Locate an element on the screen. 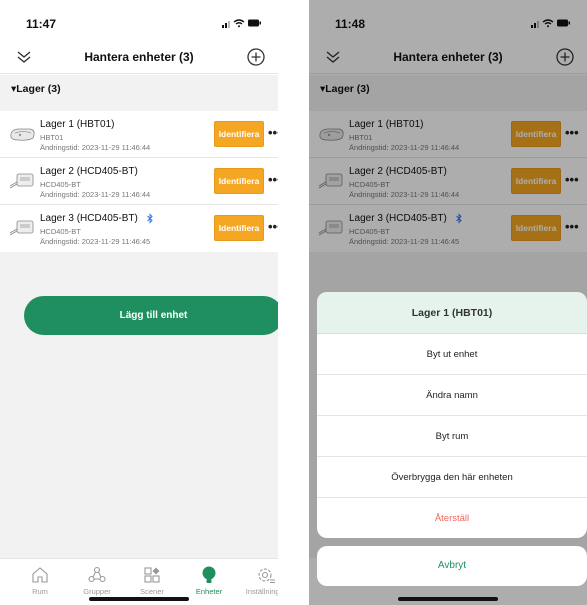 The width and height of the screenshot is (587, 605). cancel-button: Avbryt is located at coordinates (452, 566).